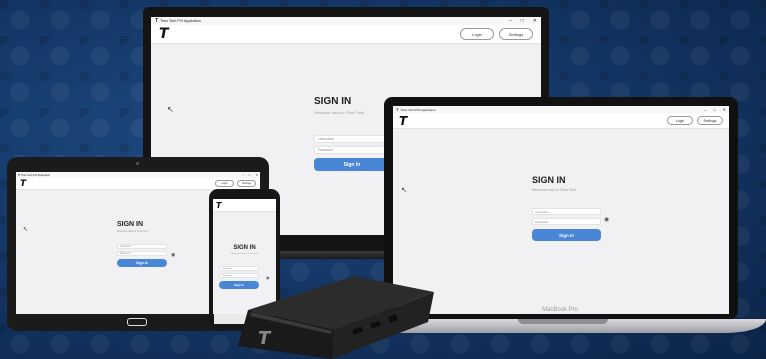  I want to click on laptop-brand-label: MacBook Pro, so click(559, 310).